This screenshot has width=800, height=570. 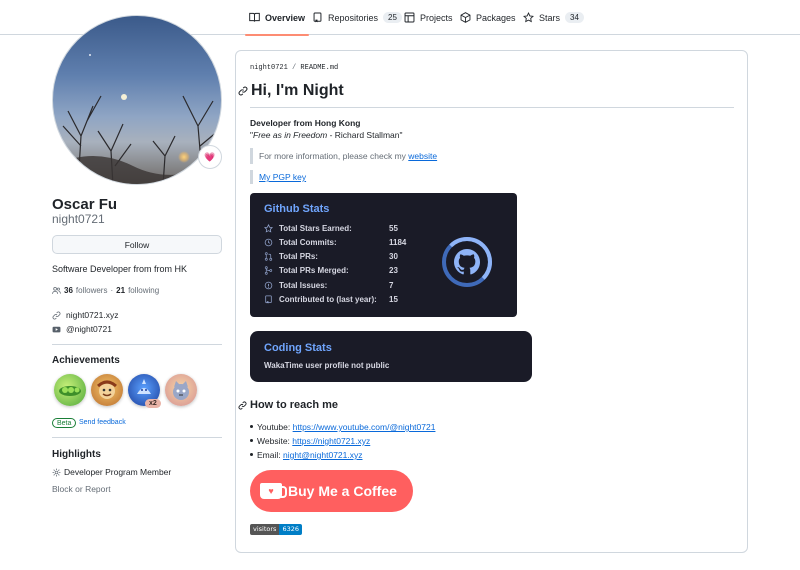 I want to click on tab-label: Packages, so click(x=496, y=17).